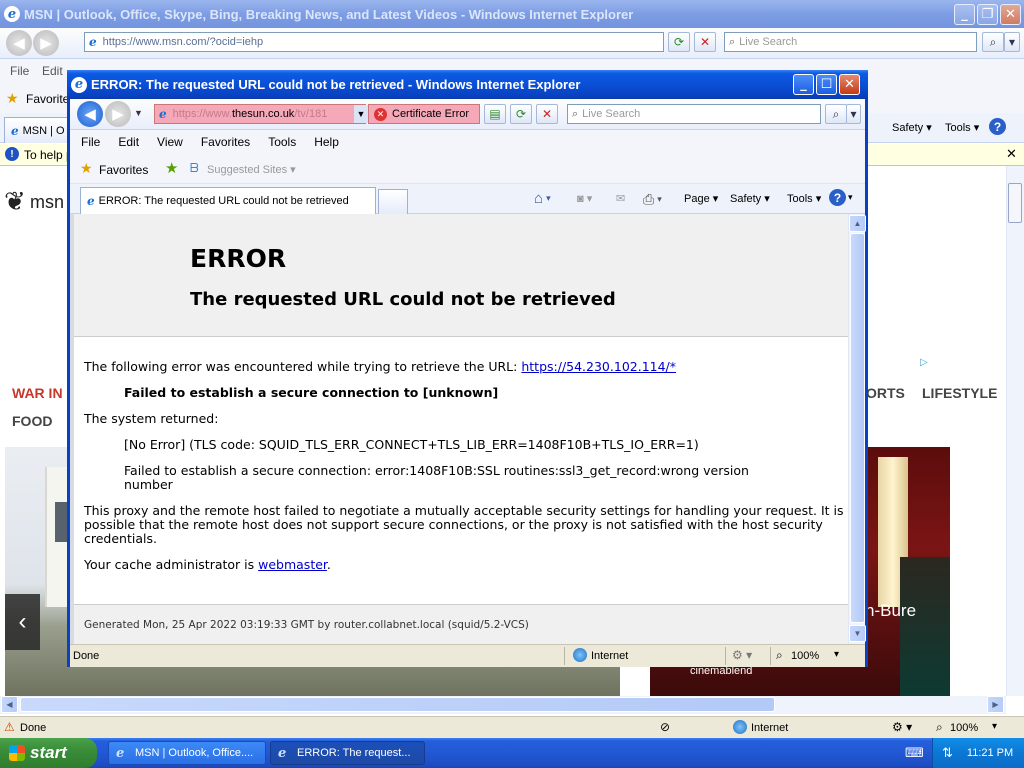 The image size is (1024, 768). Describe the element at coordinates (170, 142) in the screenshot. I see `menu-view: View` at that location.